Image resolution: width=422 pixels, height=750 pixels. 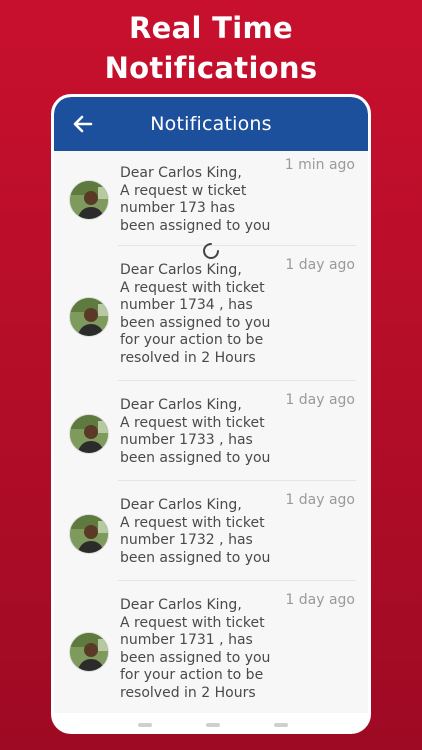 What do you see at coordinates (211, 48) in the screenshot?
I see `hero-title: Real Time Notifications` at bounding box center [211, 48].